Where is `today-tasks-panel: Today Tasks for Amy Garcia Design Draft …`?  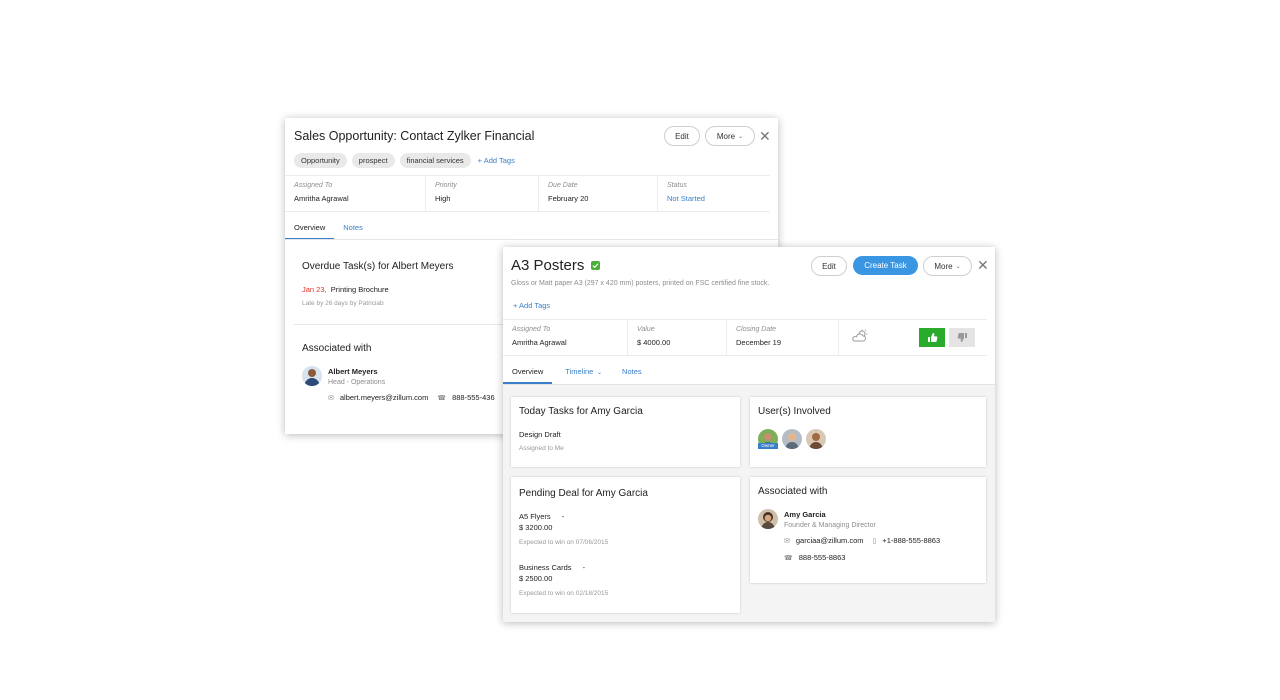
today-tasks-panel: Today Tasks for Amy Garcia Design Draft … is located at coordinates (625, 432).